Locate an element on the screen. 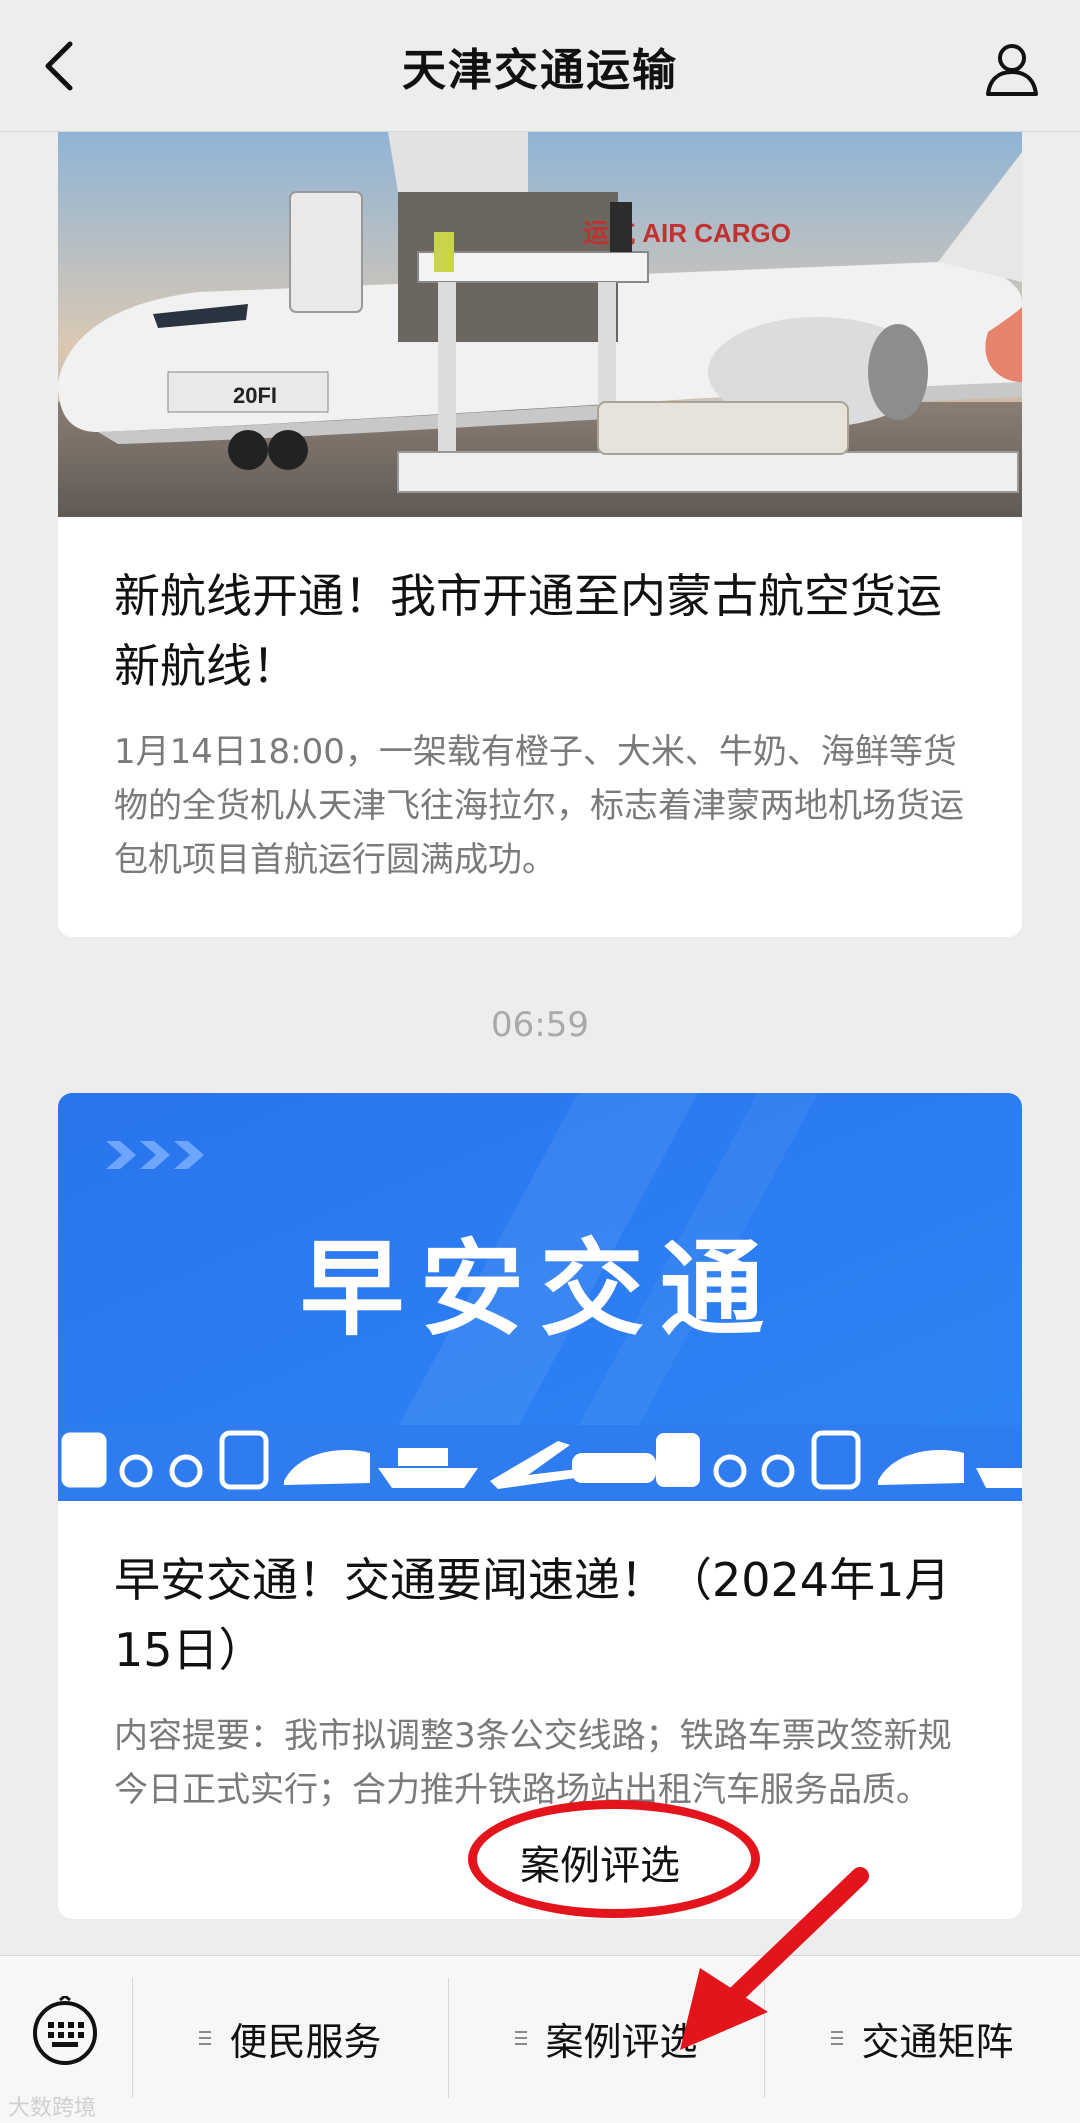  chevron-left-icon is located at coordinates (59, 66).